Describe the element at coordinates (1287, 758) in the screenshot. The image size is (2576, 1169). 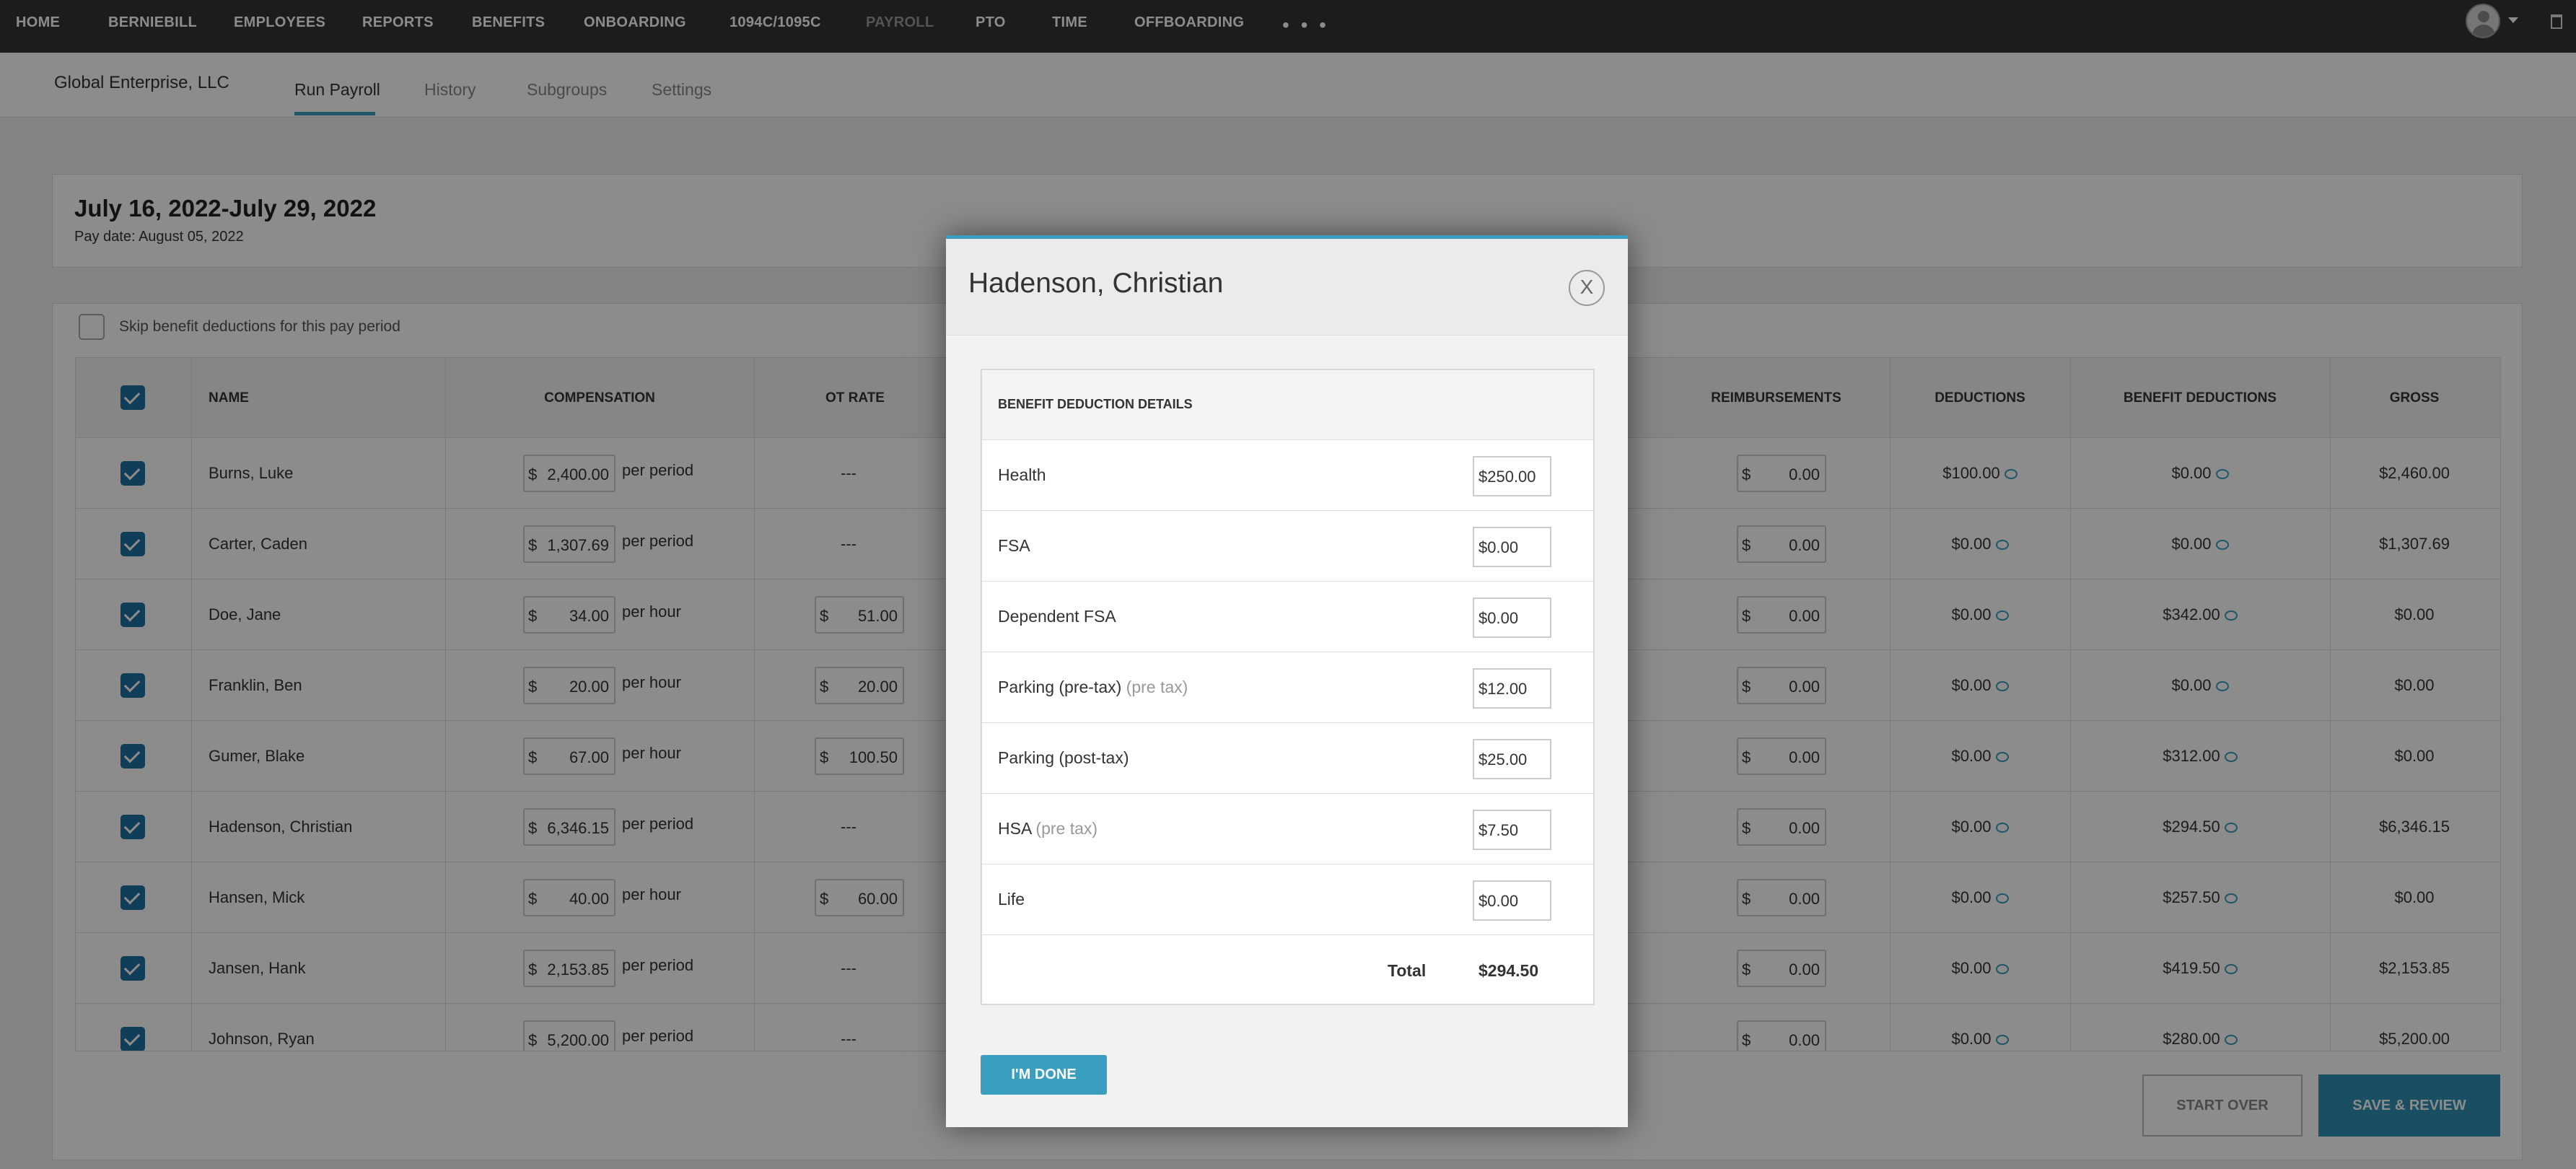
I see `deduction-row: Parking (post-tax) $25.00` at that location.